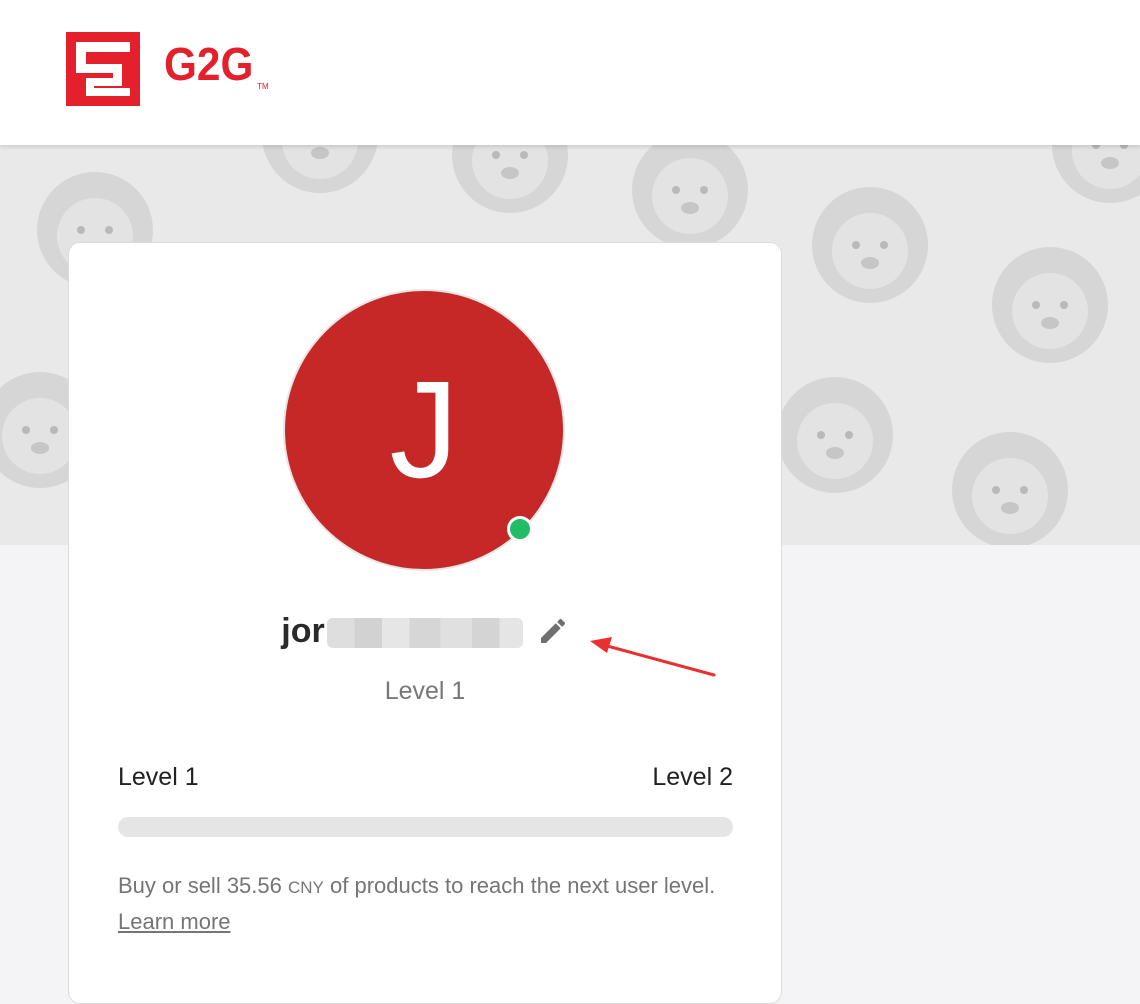  I want to click on username-redacted, so click(424, 632).